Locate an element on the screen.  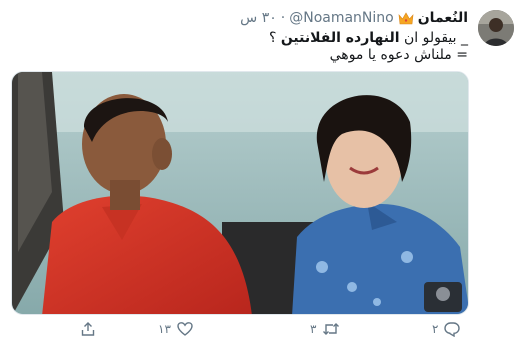
timestamp: ٣٠ س is located at coordinates (258, 18).